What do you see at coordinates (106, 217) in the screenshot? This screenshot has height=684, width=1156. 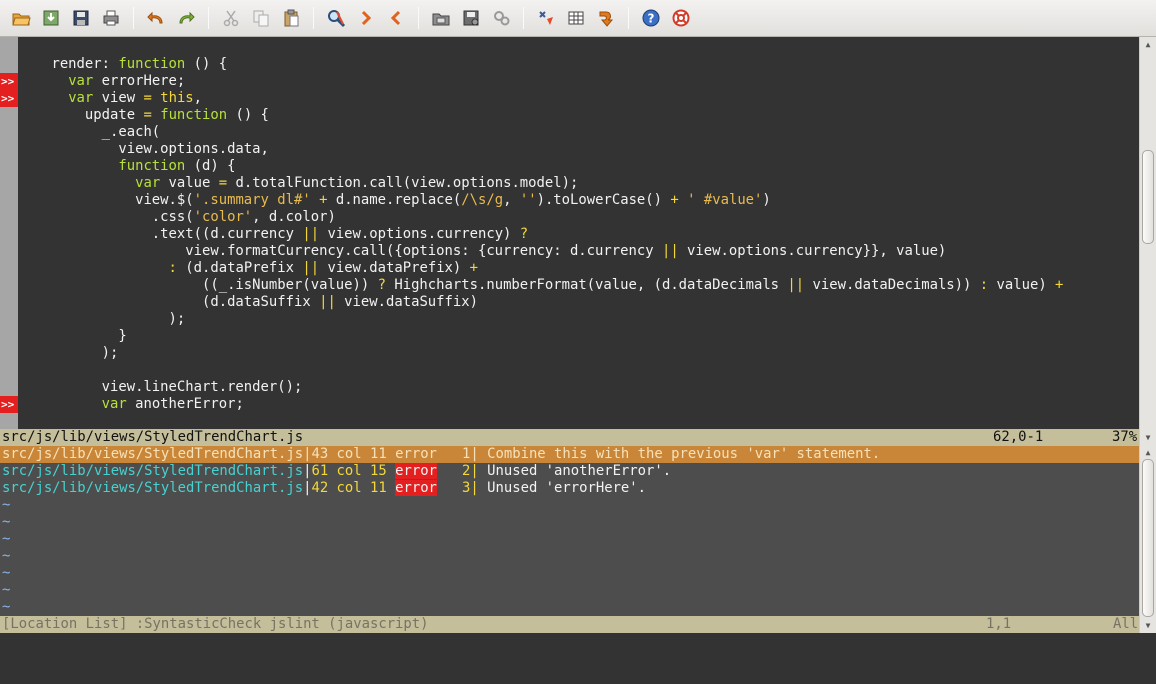 I see `code-token: .css(` at bounding box center [106, 217].